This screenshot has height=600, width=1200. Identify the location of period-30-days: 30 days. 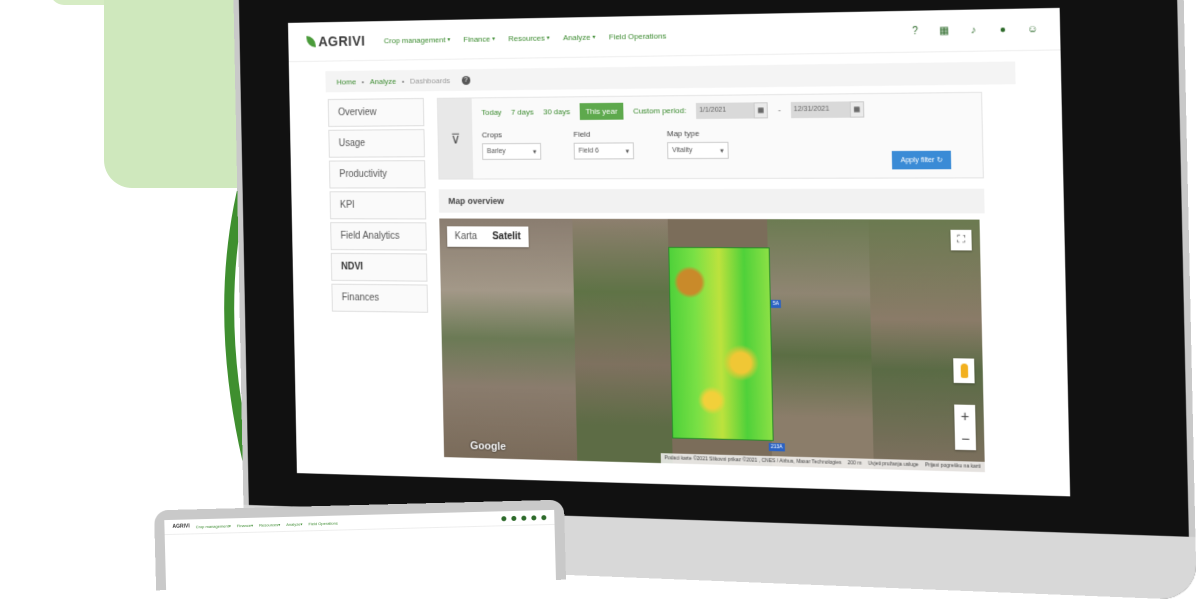
(556, 111).